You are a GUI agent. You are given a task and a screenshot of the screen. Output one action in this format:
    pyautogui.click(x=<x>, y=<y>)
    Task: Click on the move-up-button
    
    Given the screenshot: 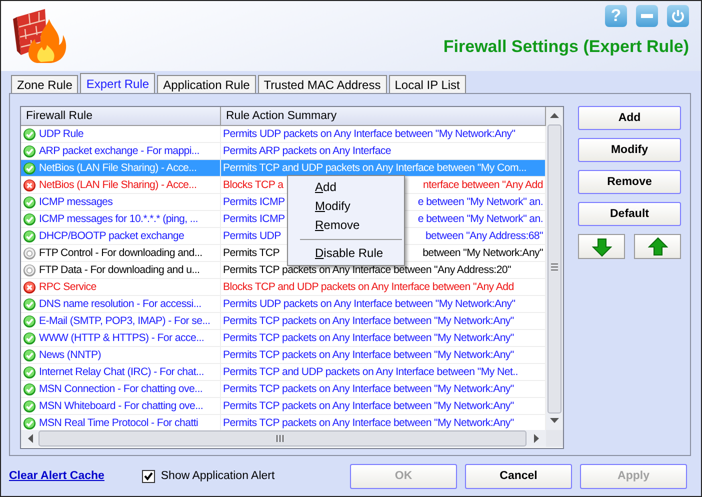 What is the action you would take?
    pyautogui.click(x=657, y=246)
    